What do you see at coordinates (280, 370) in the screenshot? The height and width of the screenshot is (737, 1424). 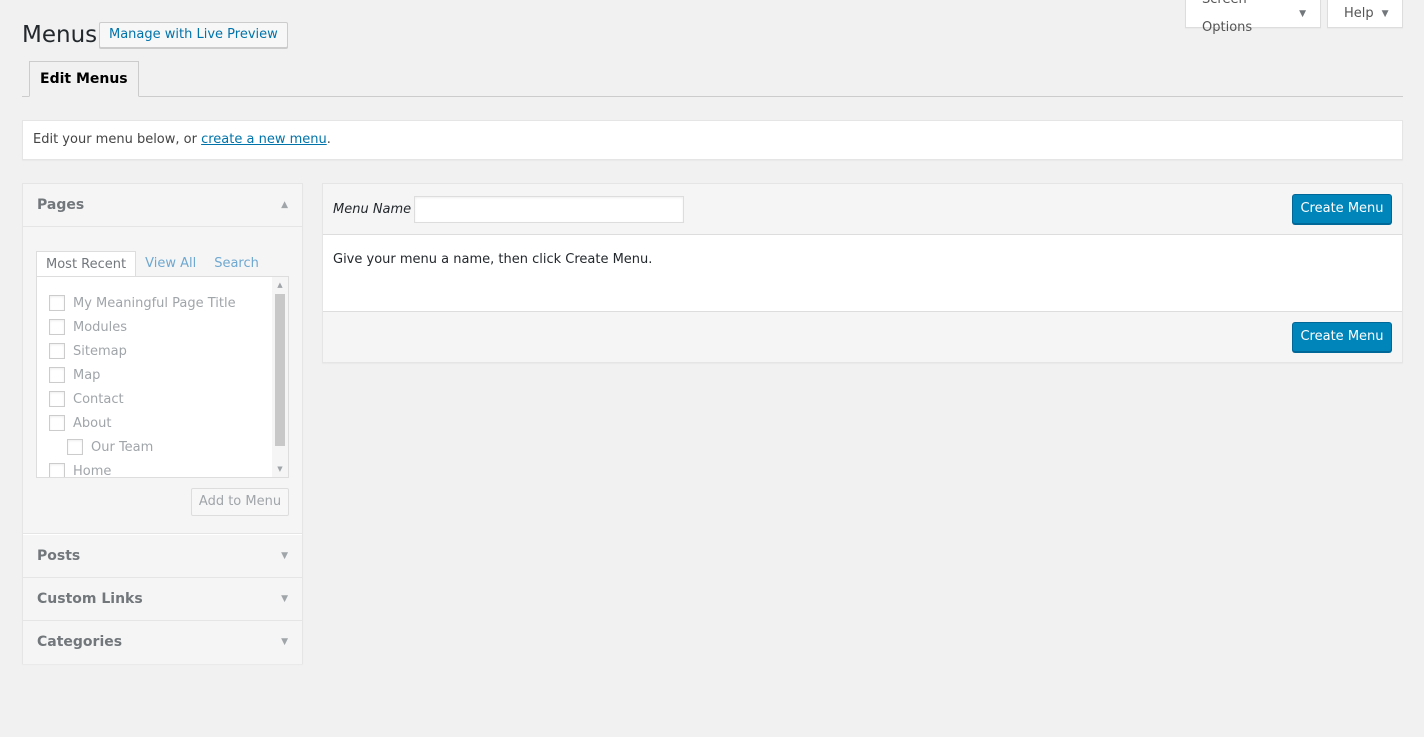 I see `scroll-thumb` at bounding box center [280, 370].